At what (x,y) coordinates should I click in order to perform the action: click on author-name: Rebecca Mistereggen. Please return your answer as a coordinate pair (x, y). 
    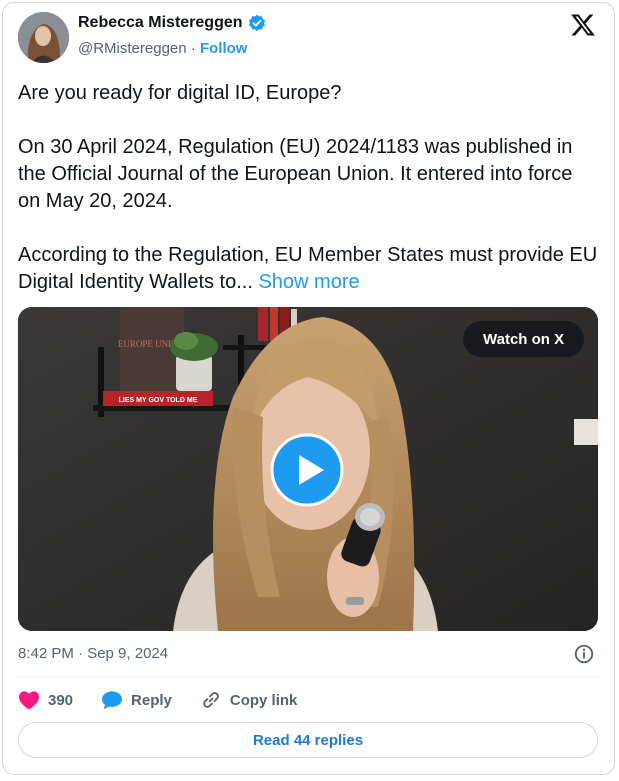
    Looking at the image, I should click on (160, 23).